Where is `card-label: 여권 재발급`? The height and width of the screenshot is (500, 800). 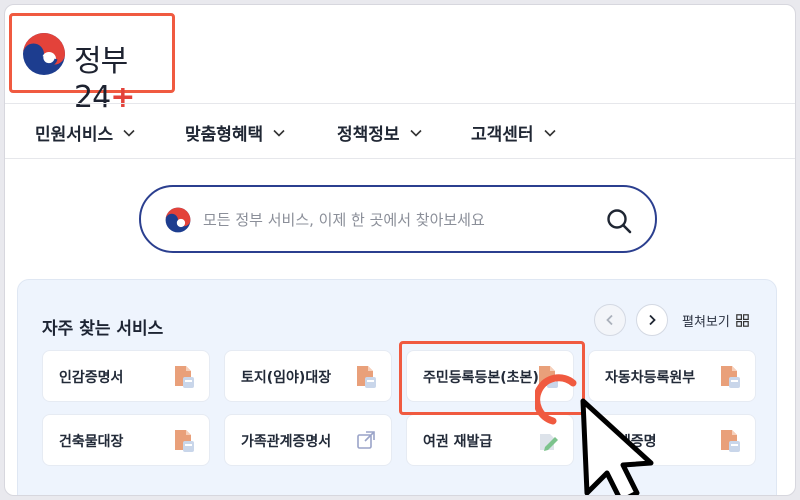
card-label: 여권 재발급 is located at coordinates (458, 442).